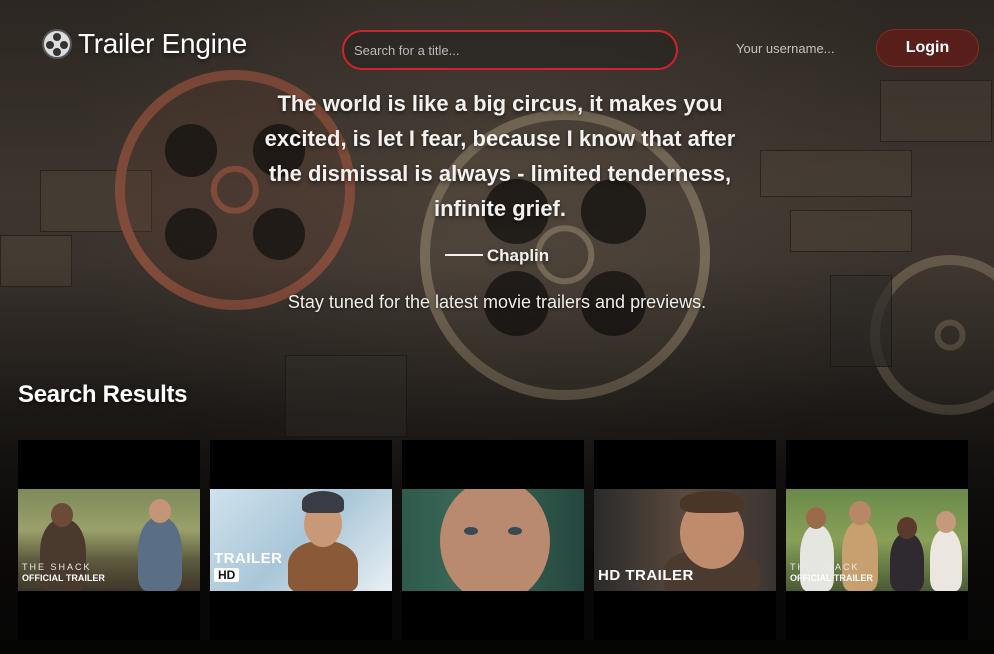 This screenshot has width=994, height=654. Describe the element at coordinates (227, 575) in the screenshot. I see `hd-badge: HD` at that location.